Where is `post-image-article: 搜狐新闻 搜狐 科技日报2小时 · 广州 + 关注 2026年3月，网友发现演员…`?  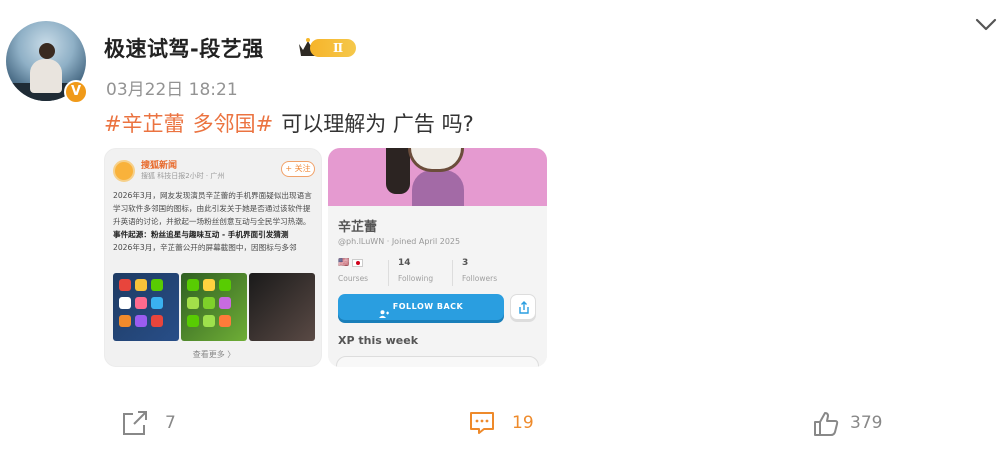
post-image-article: 搜狐新闻 搜狐 科技日报2小时 · 广州 + 关注 2026年3月，网友发现演员… is located at coordinates (213, 257).